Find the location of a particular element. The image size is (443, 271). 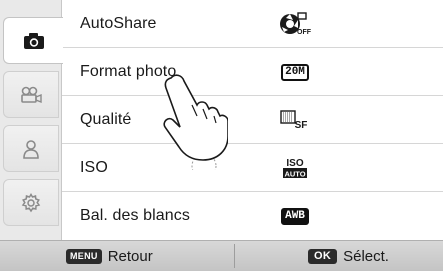

menu-item-label: AutoShare is located at coordinates (118, 23).